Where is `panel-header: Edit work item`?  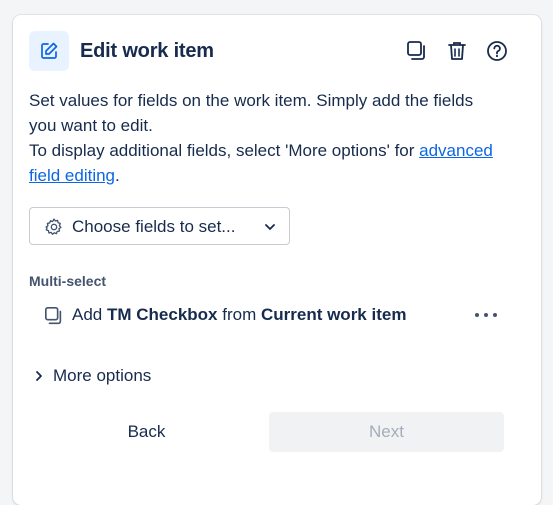 panel-header: Edit work item is located at coordinates (268, 51).